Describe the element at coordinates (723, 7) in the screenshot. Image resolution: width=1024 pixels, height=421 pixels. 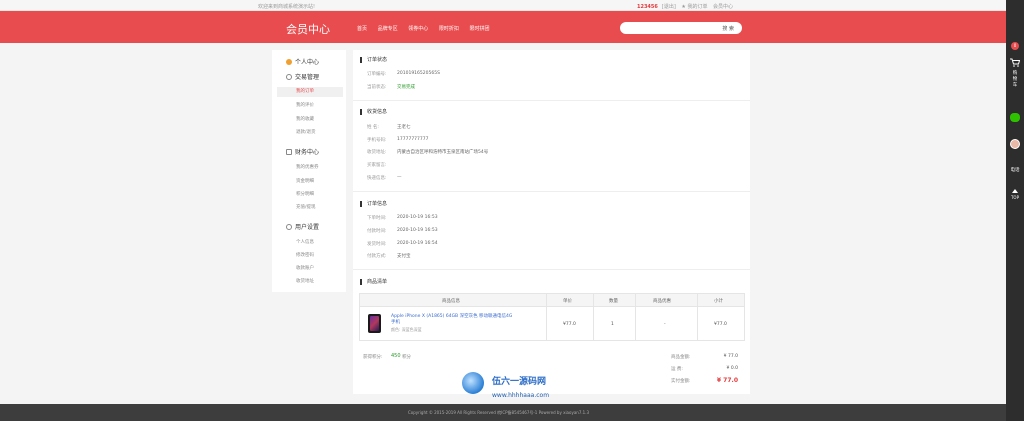
I see `member-center-link: 会员中心` at that location.